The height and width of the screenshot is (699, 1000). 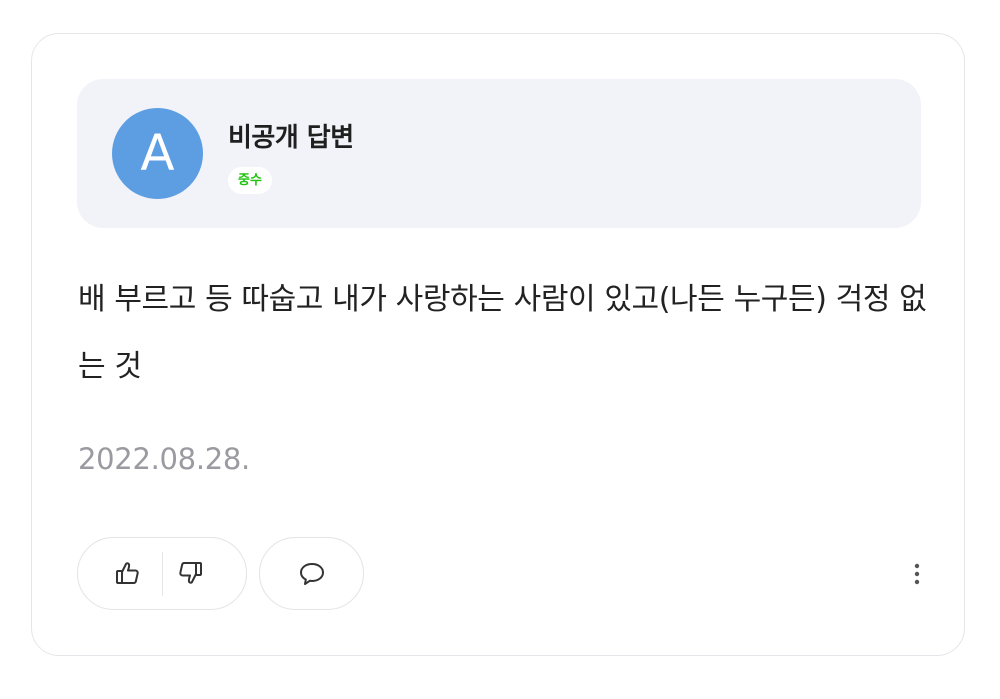 I want to click on more-options-button, so click(x=917, y=574).